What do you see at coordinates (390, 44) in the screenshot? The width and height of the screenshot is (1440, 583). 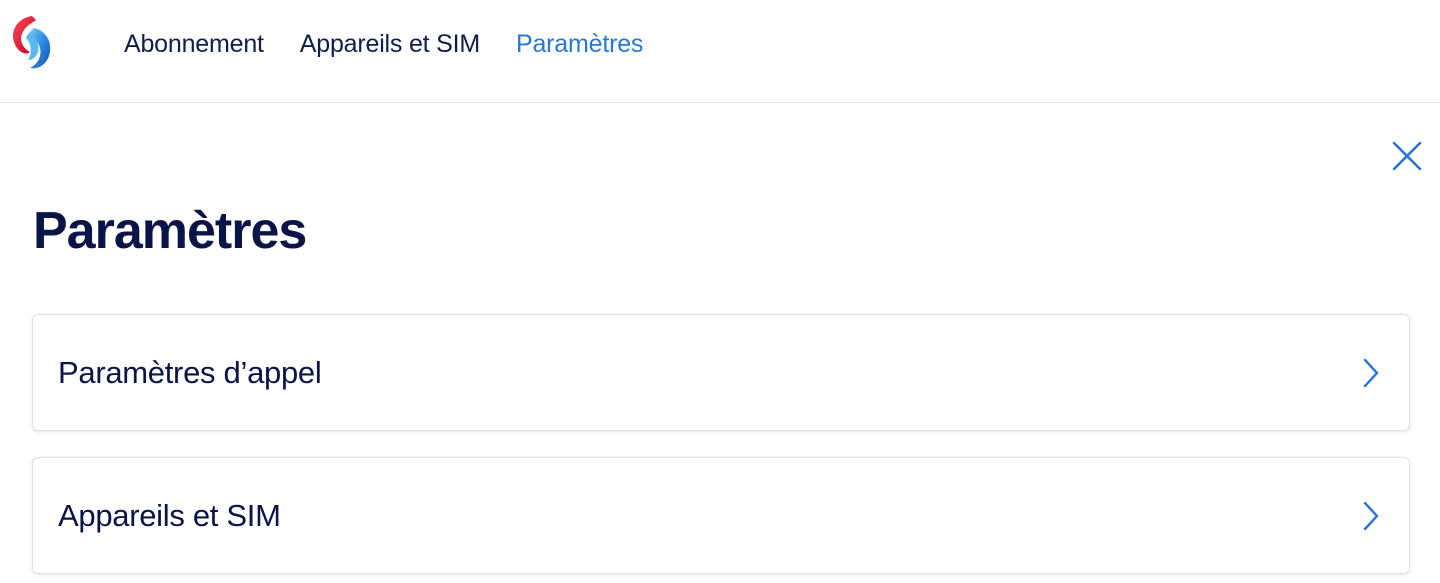 I see `nav-item-appareils-et-sim: Appareils et SIM` at bounding box center [390, 44].